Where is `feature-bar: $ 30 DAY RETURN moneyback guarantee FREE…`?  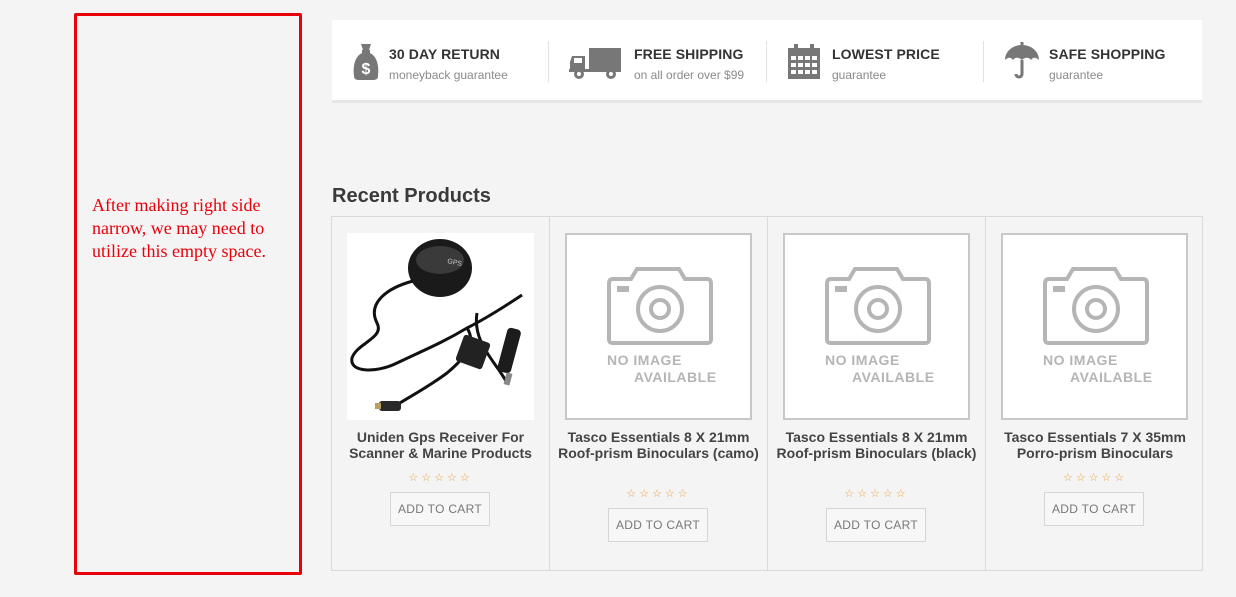
feature-bar: $ 30 DAY RETURN moneyback guarantee FREE… is located at coordinates (767, 61).